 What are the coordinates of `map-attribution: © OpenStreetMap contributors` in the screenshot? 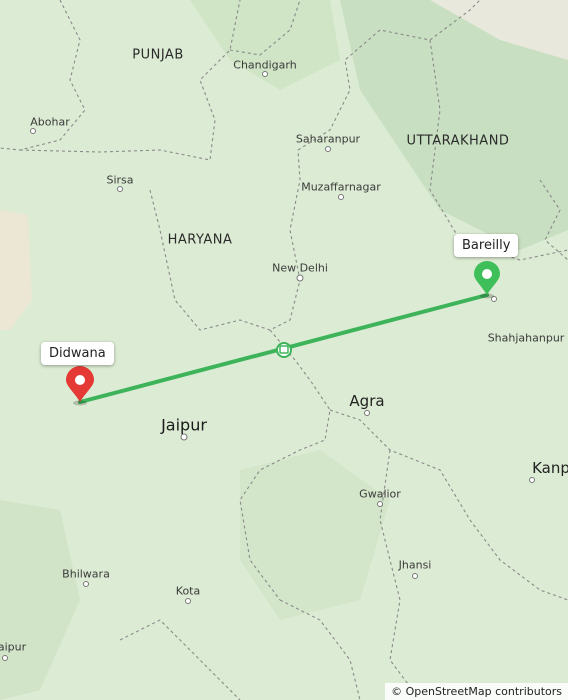 It's located at (476, 691).